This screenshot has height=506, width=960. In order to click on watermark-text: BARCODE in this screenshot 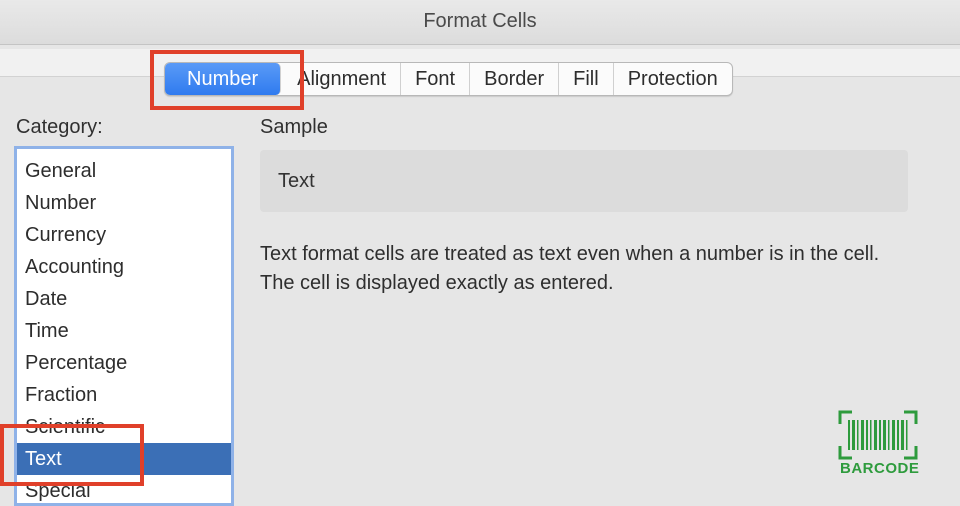, I will do `click(880, 468)`.